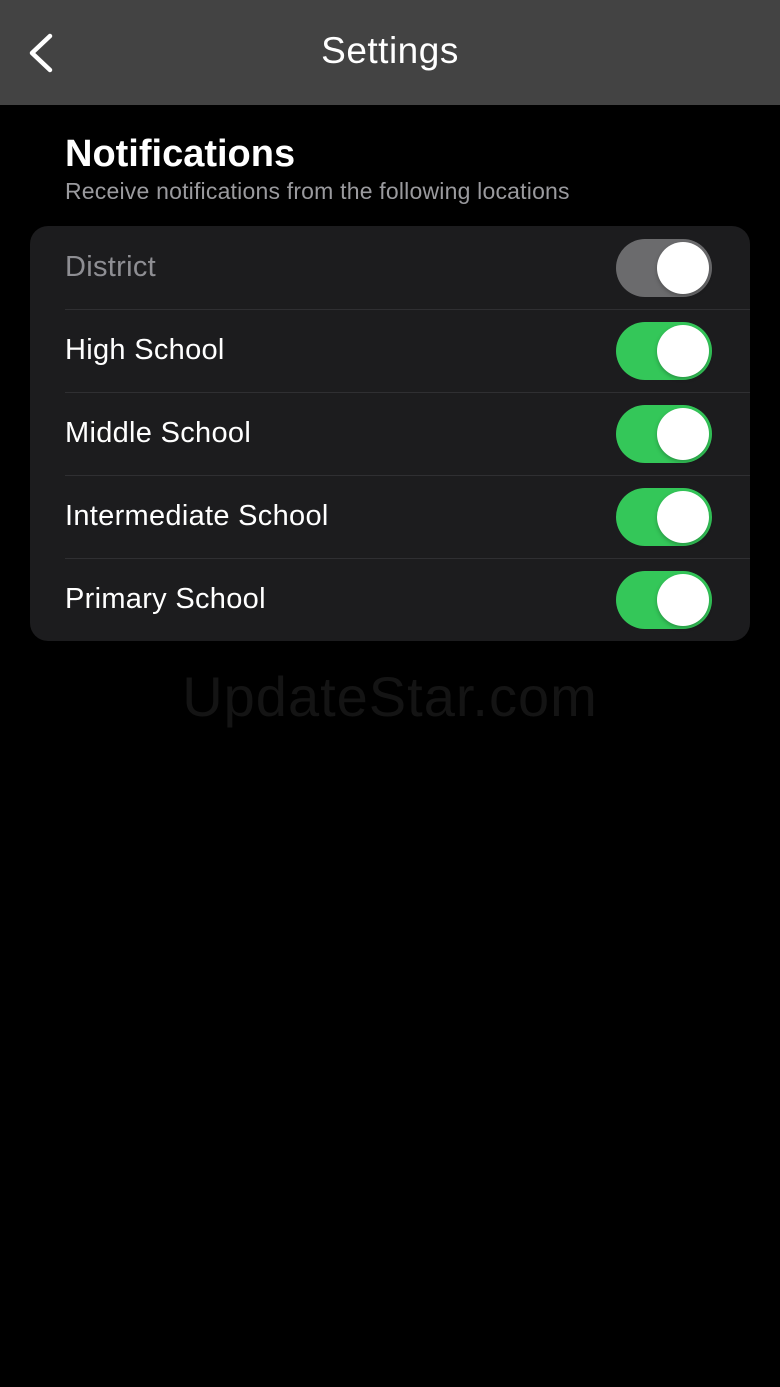  Describe the element at coordinates (158, 433) in the screenshot. I see `list-item-label: Middle School` at that location.